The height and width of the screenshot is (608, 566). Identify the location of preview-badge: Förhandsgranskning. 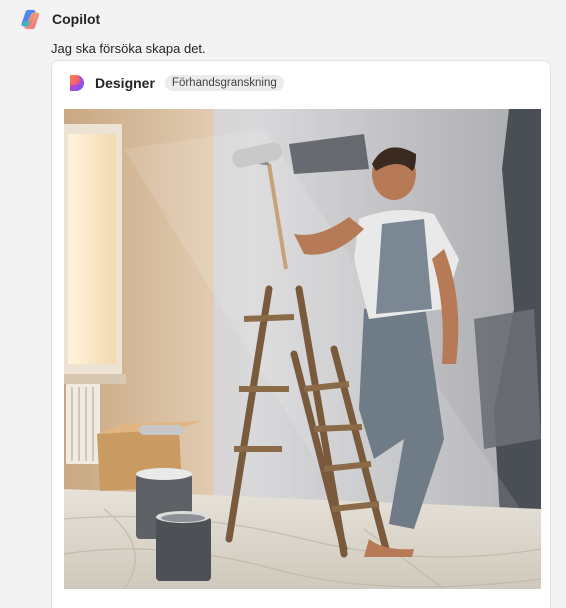
(224, 83).